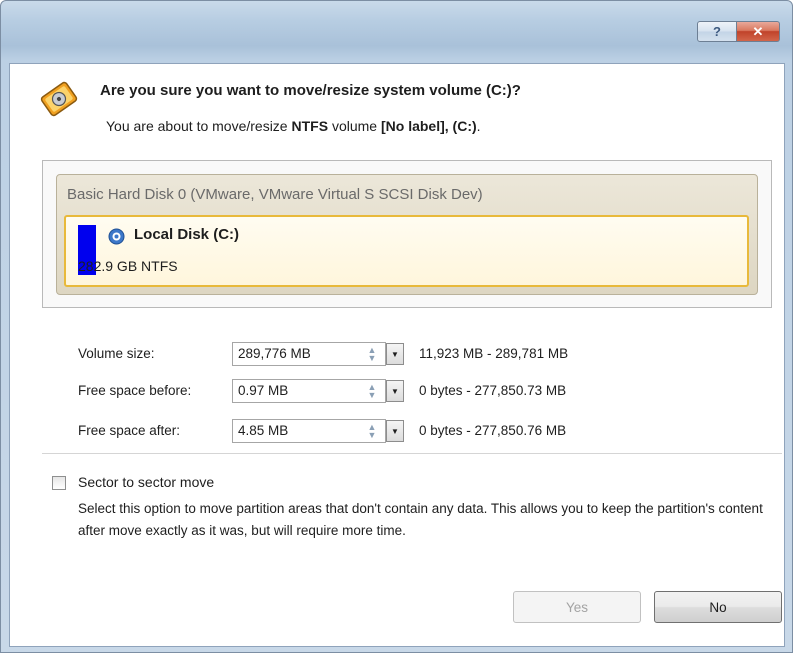 This screenshot has height=653, width=793. What do you see at coordinates (129, 430) in the screenshot?
I see `free-space-after-label: Free space after:` at bounding box center [129, 430].